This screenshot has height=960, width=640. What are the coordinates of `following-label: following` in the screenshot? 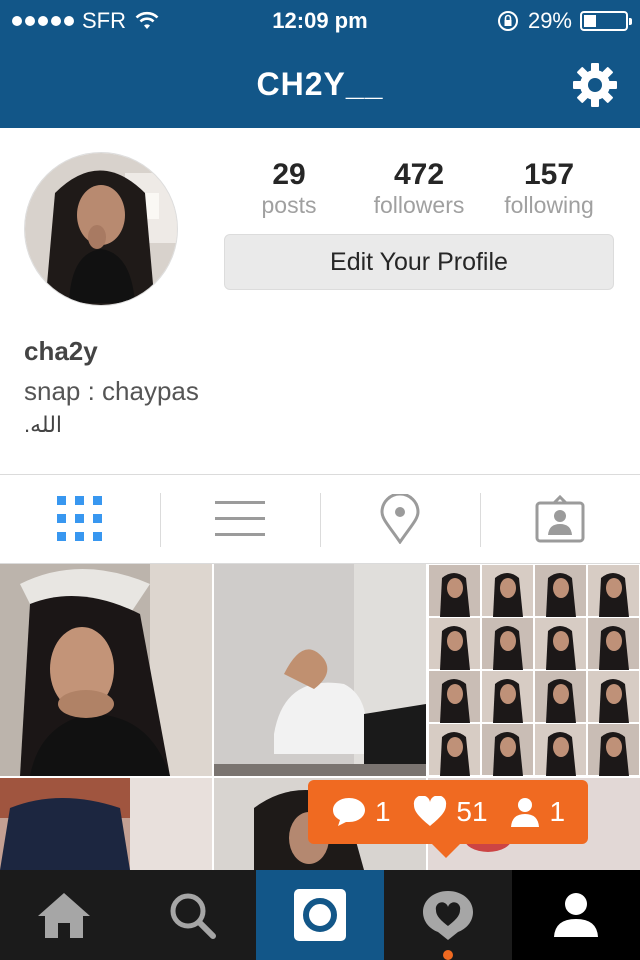 It's located at (549, 205).